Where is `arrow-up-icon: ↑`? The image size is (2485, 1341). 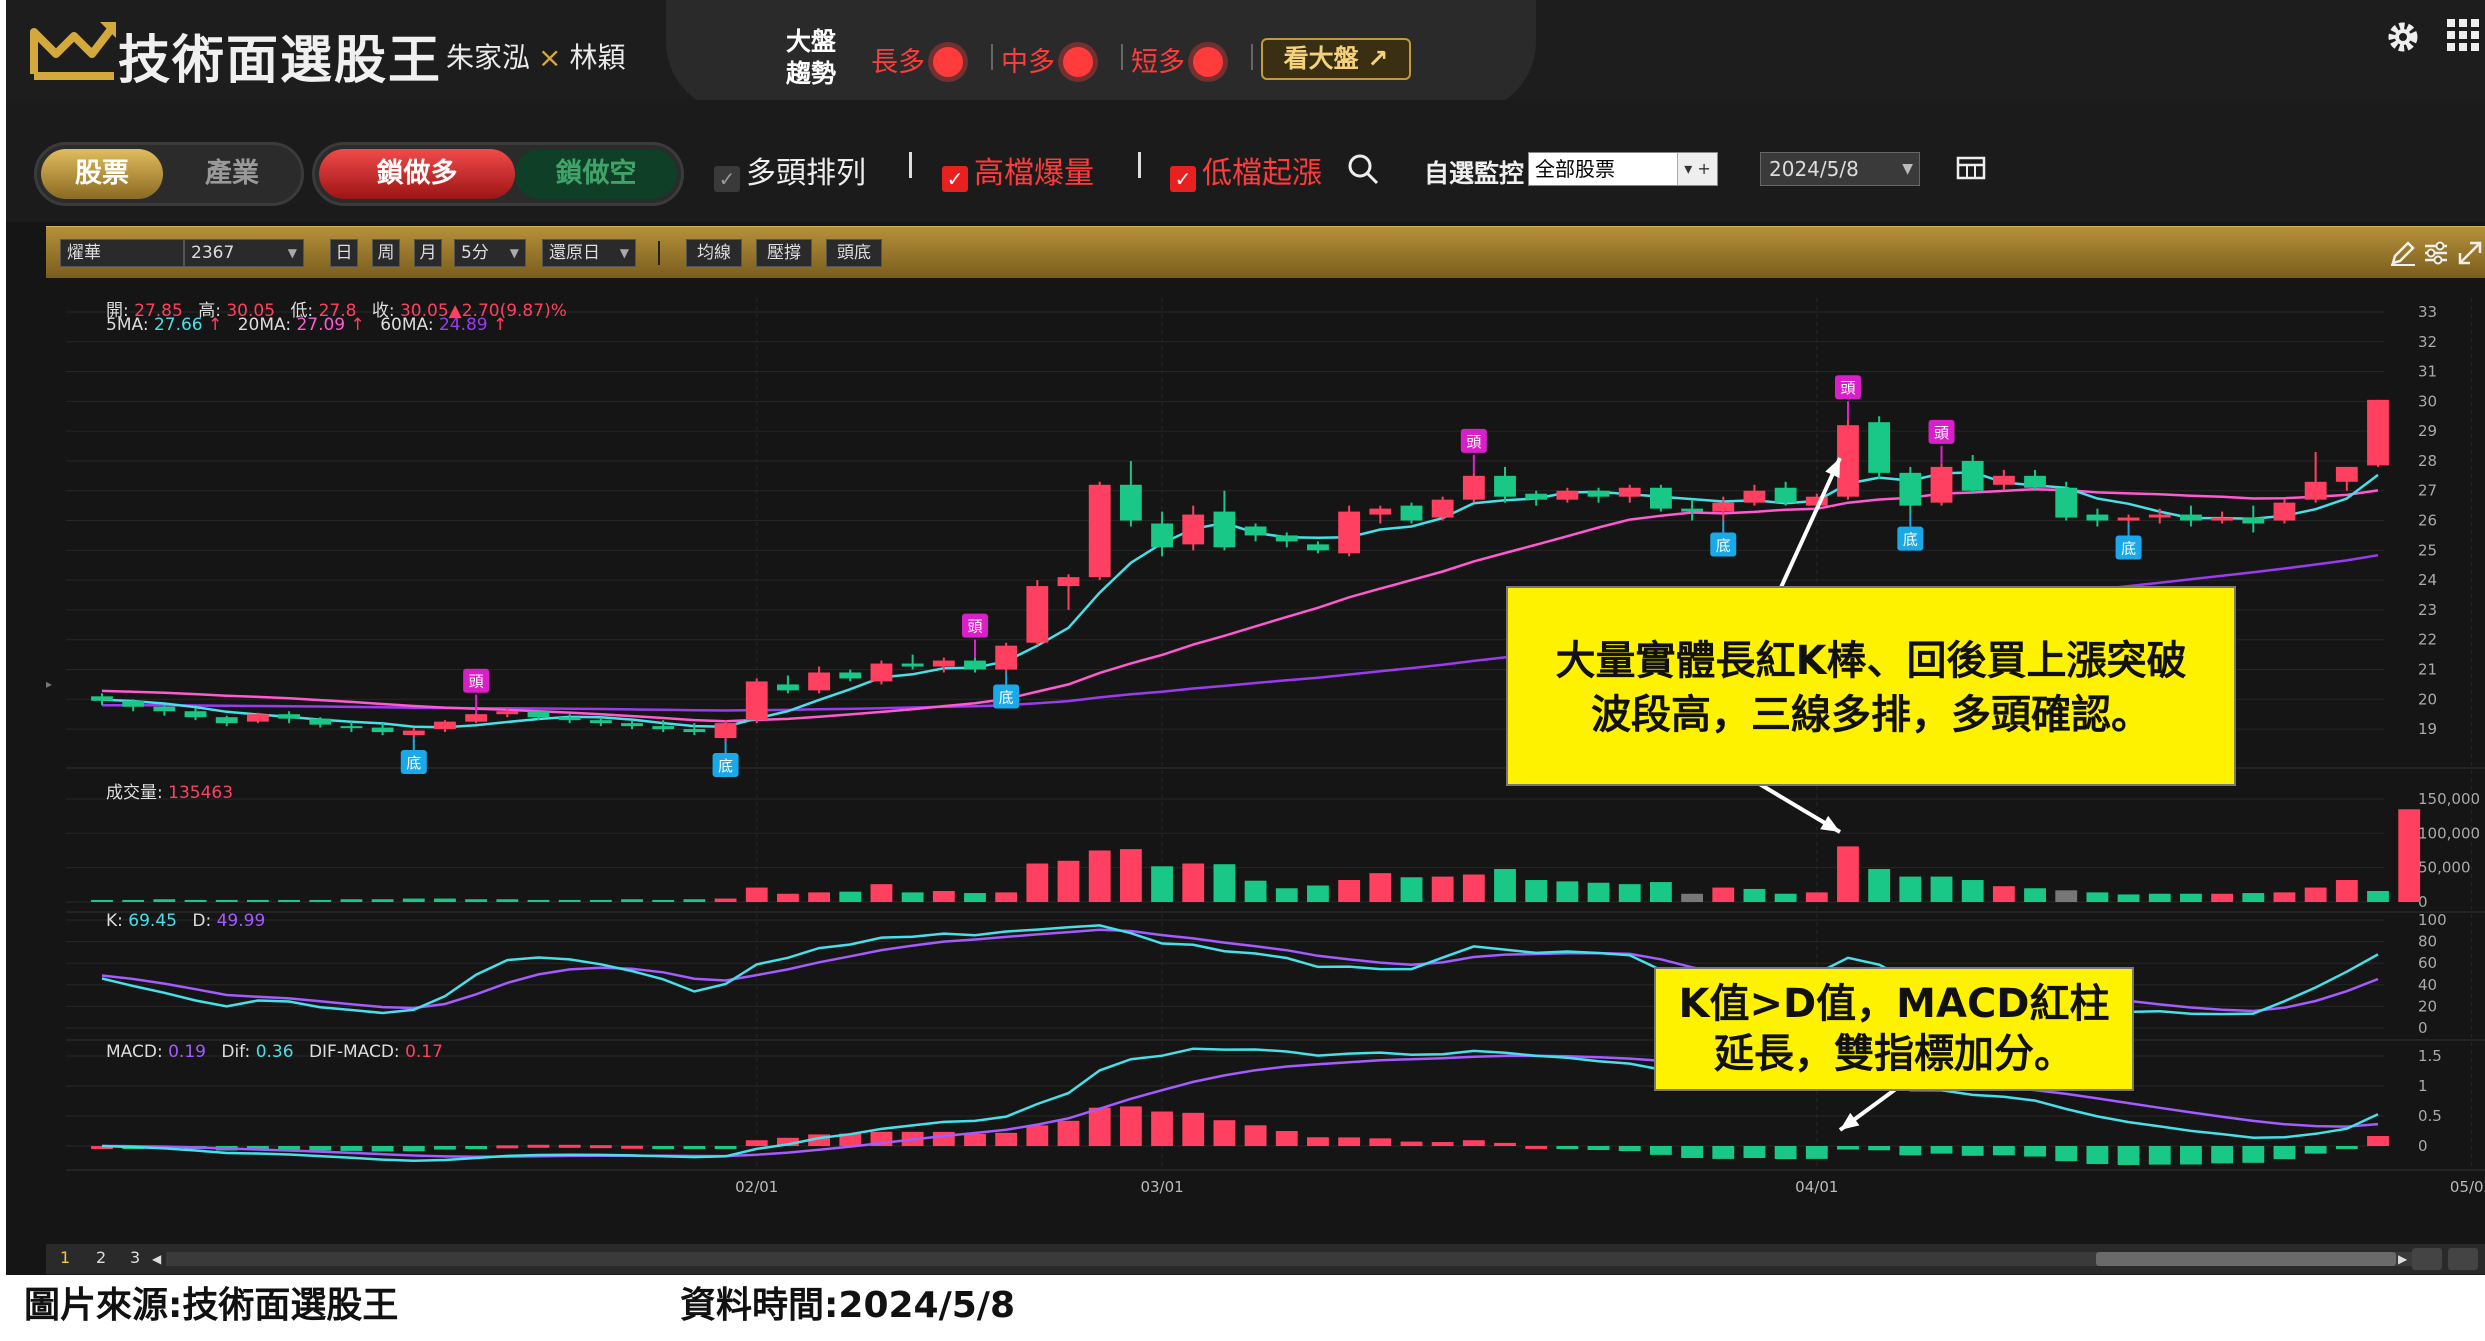
arrow-up-icon: ↑ is located at coordinates (215, 325).